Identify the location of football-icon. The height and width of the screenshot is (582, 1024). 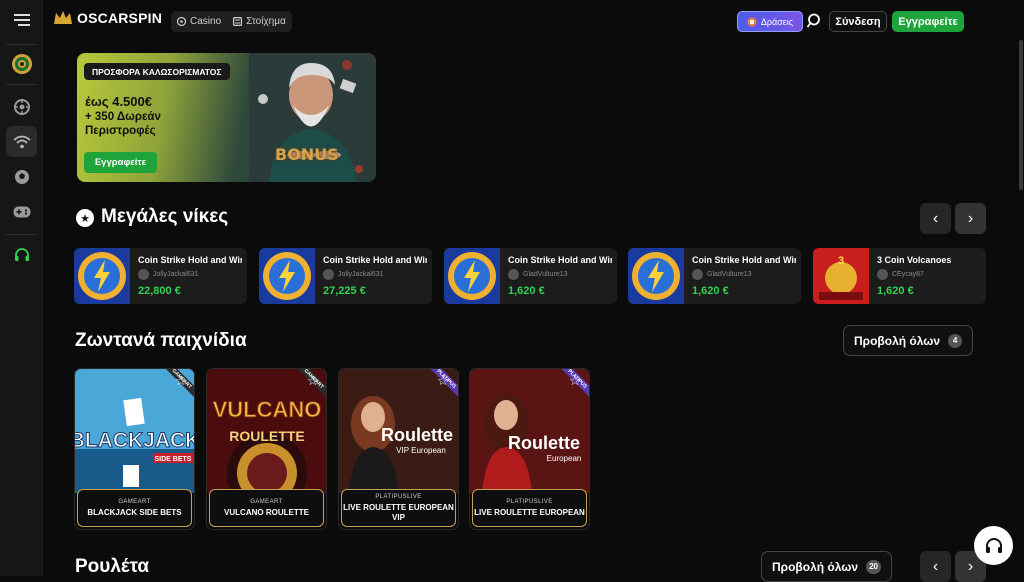
(21, 176).